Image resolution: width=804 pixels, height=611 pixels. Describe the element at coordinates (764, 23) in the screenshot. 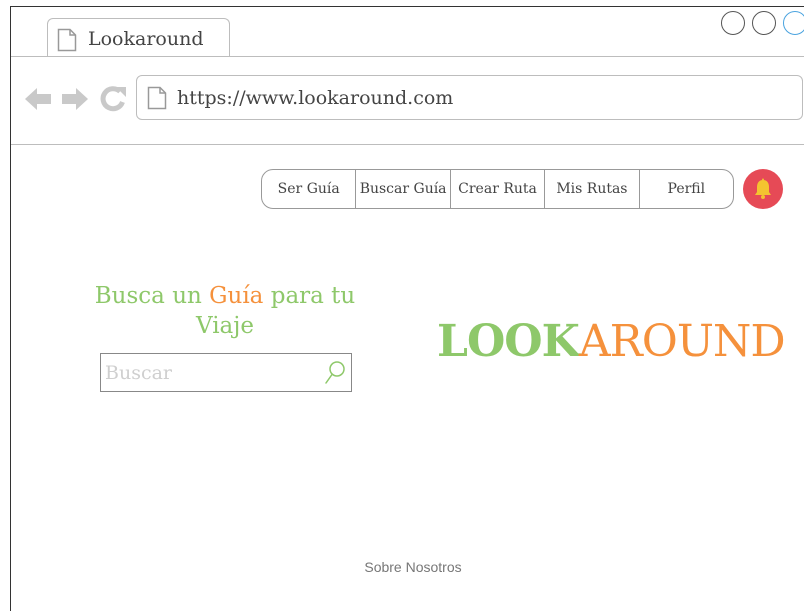

I see `window-maximize-button` at that location.